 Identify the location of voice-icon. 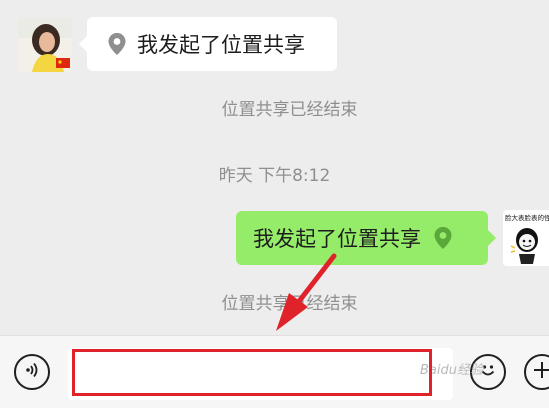
(32, 372).